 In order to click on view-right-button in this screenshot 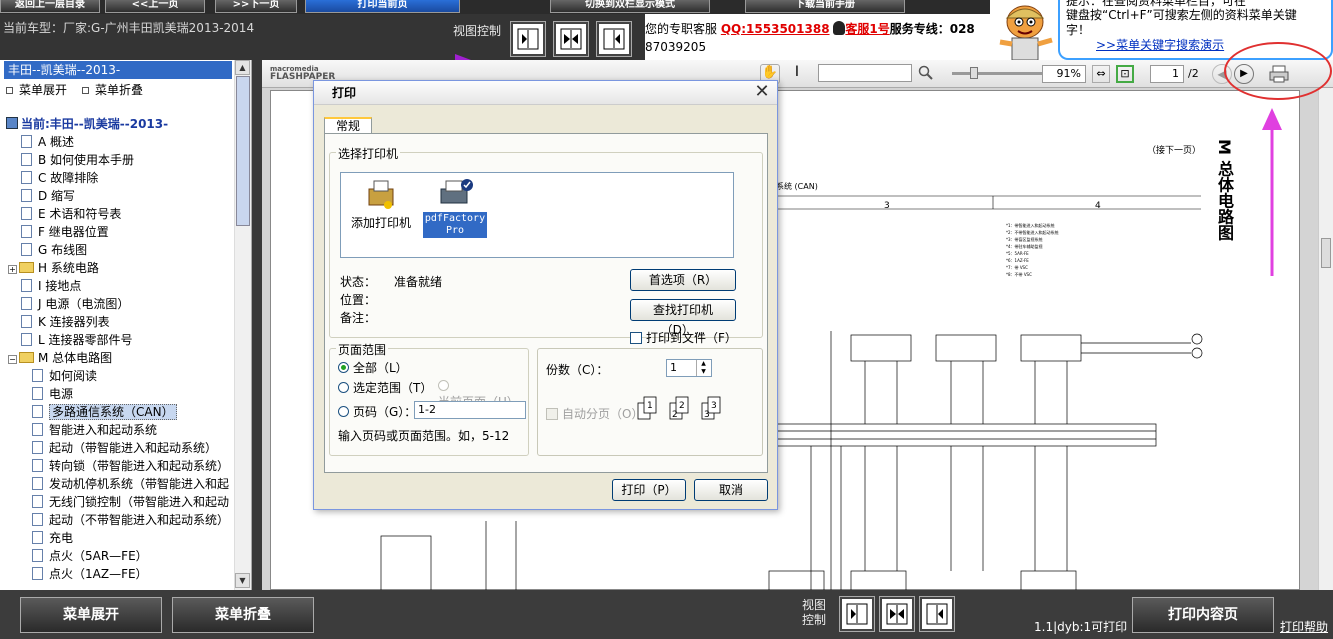, I will do `click(614, 39)`.